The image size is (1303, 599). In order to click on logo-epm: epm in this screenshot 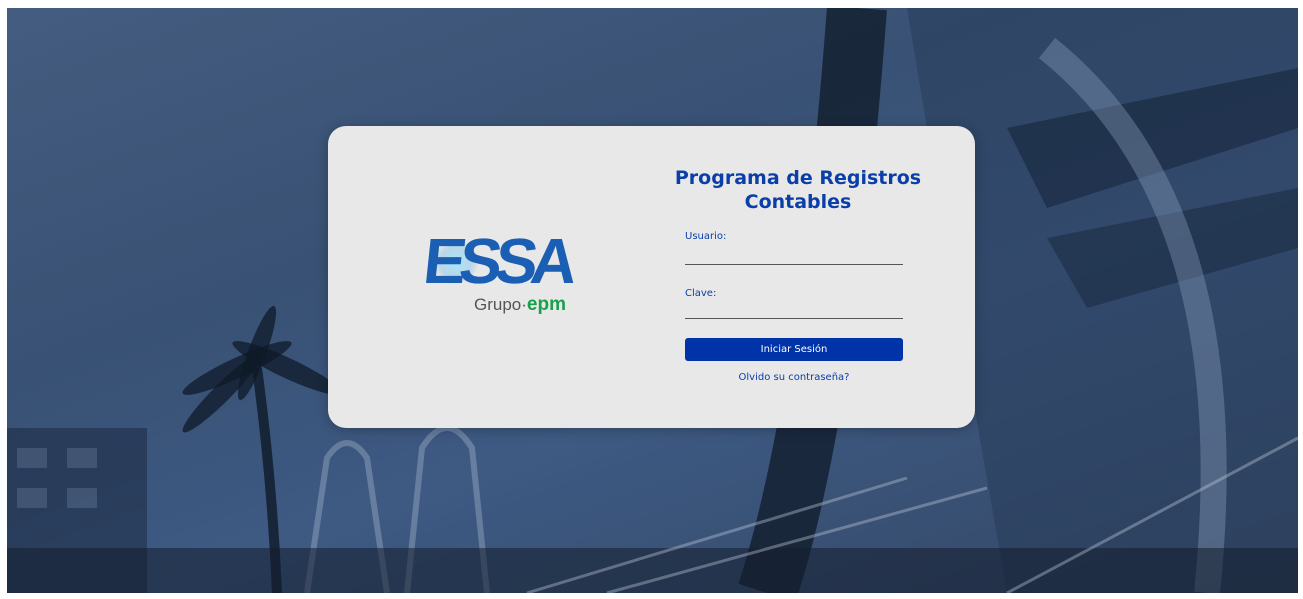, I will do `click(546, 304)`.